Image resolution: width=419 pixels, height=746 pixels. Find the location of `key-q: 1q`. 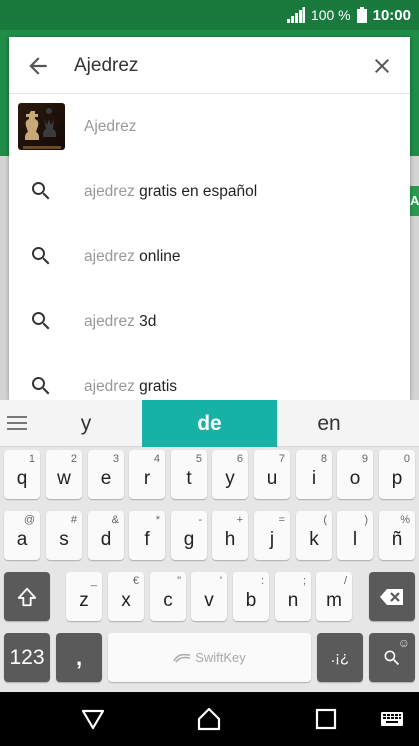

key-q: 1q is located at coordinates (22, 474).